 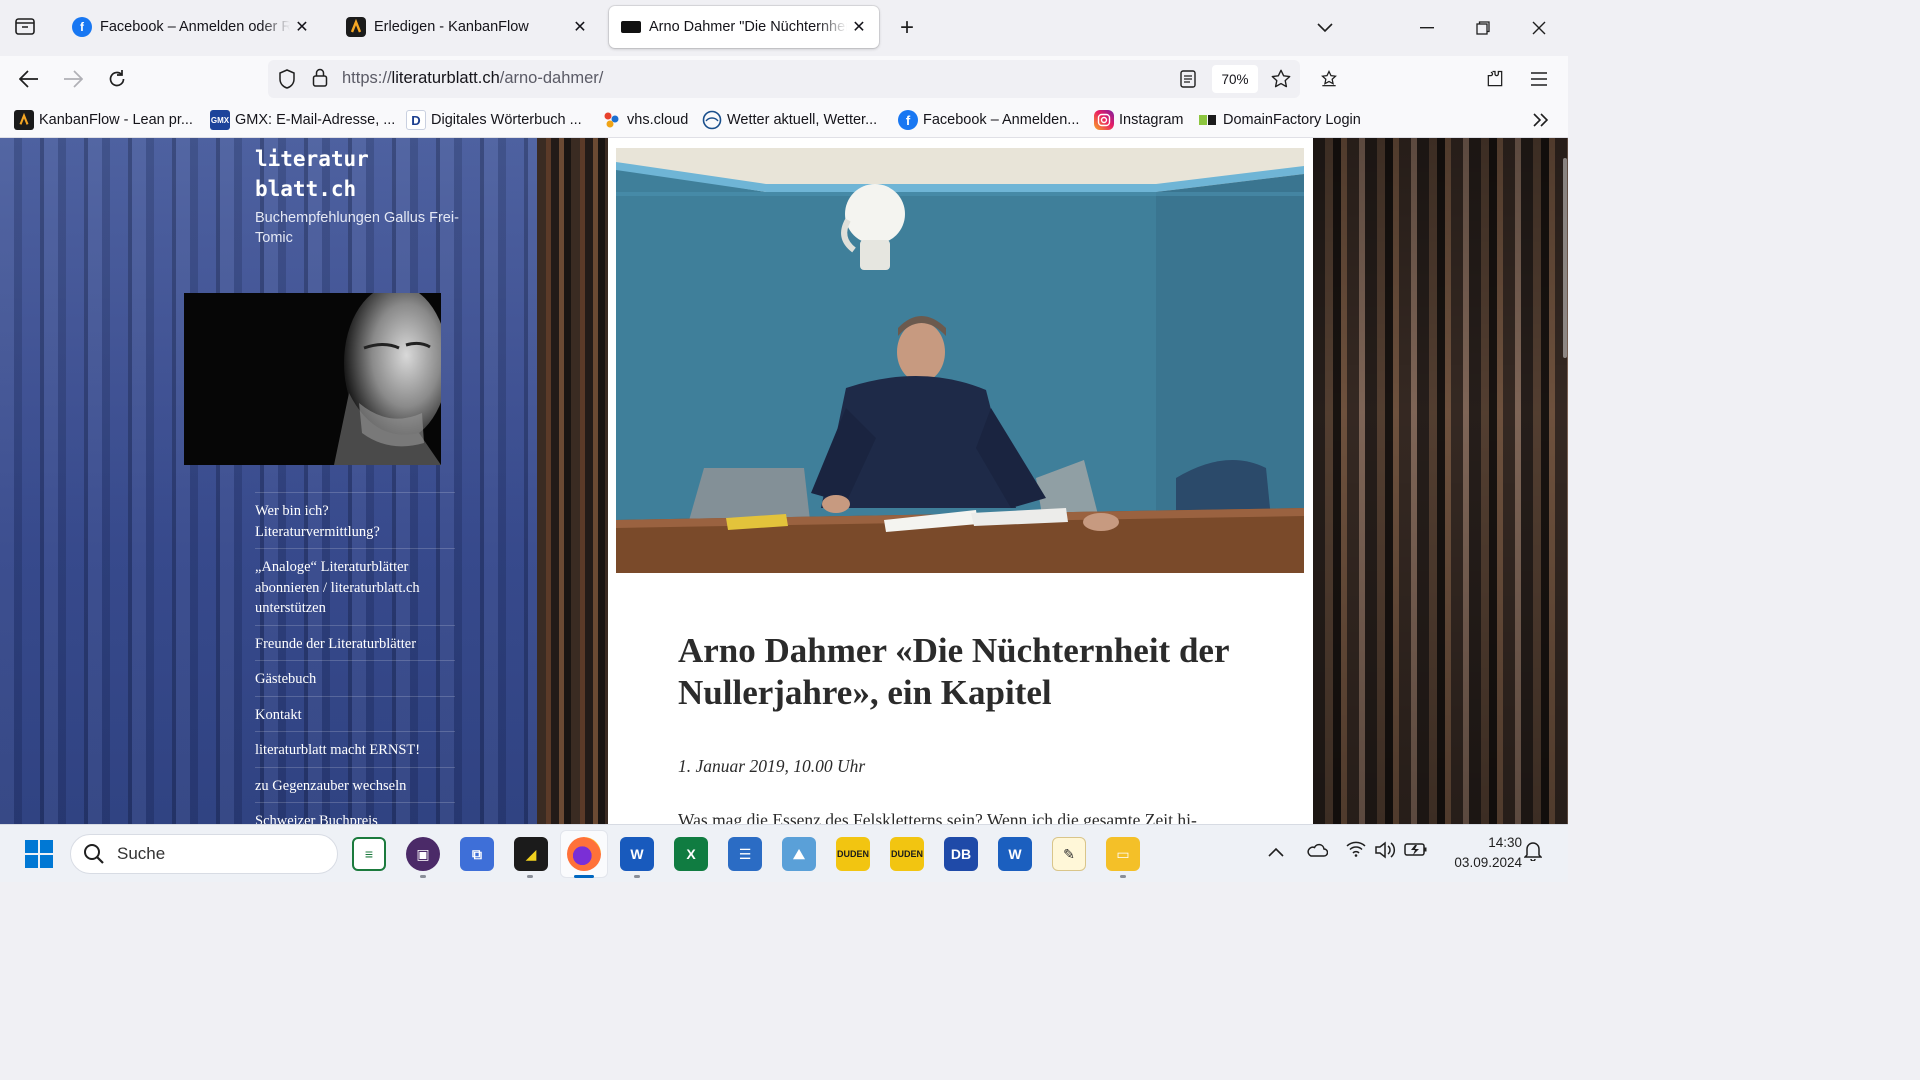 What do you see at coordinates (445, 78) in the screenshot?
I see `url-domain: literaturblatt.ch` at bounding box center [445, 78].